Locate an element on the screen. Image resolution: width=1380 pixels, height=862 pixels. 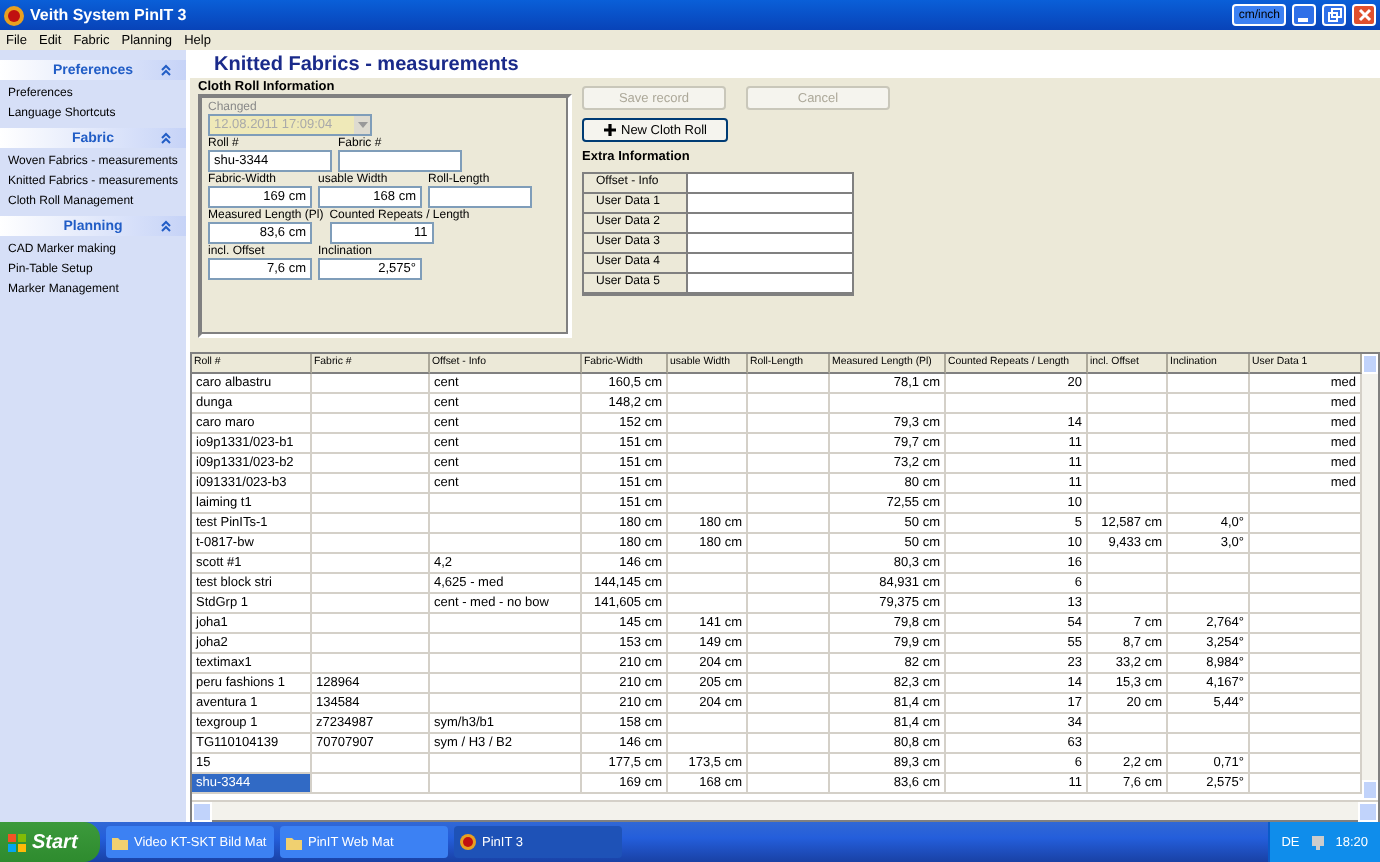
network-icon is located at coordinates (1317, 842).